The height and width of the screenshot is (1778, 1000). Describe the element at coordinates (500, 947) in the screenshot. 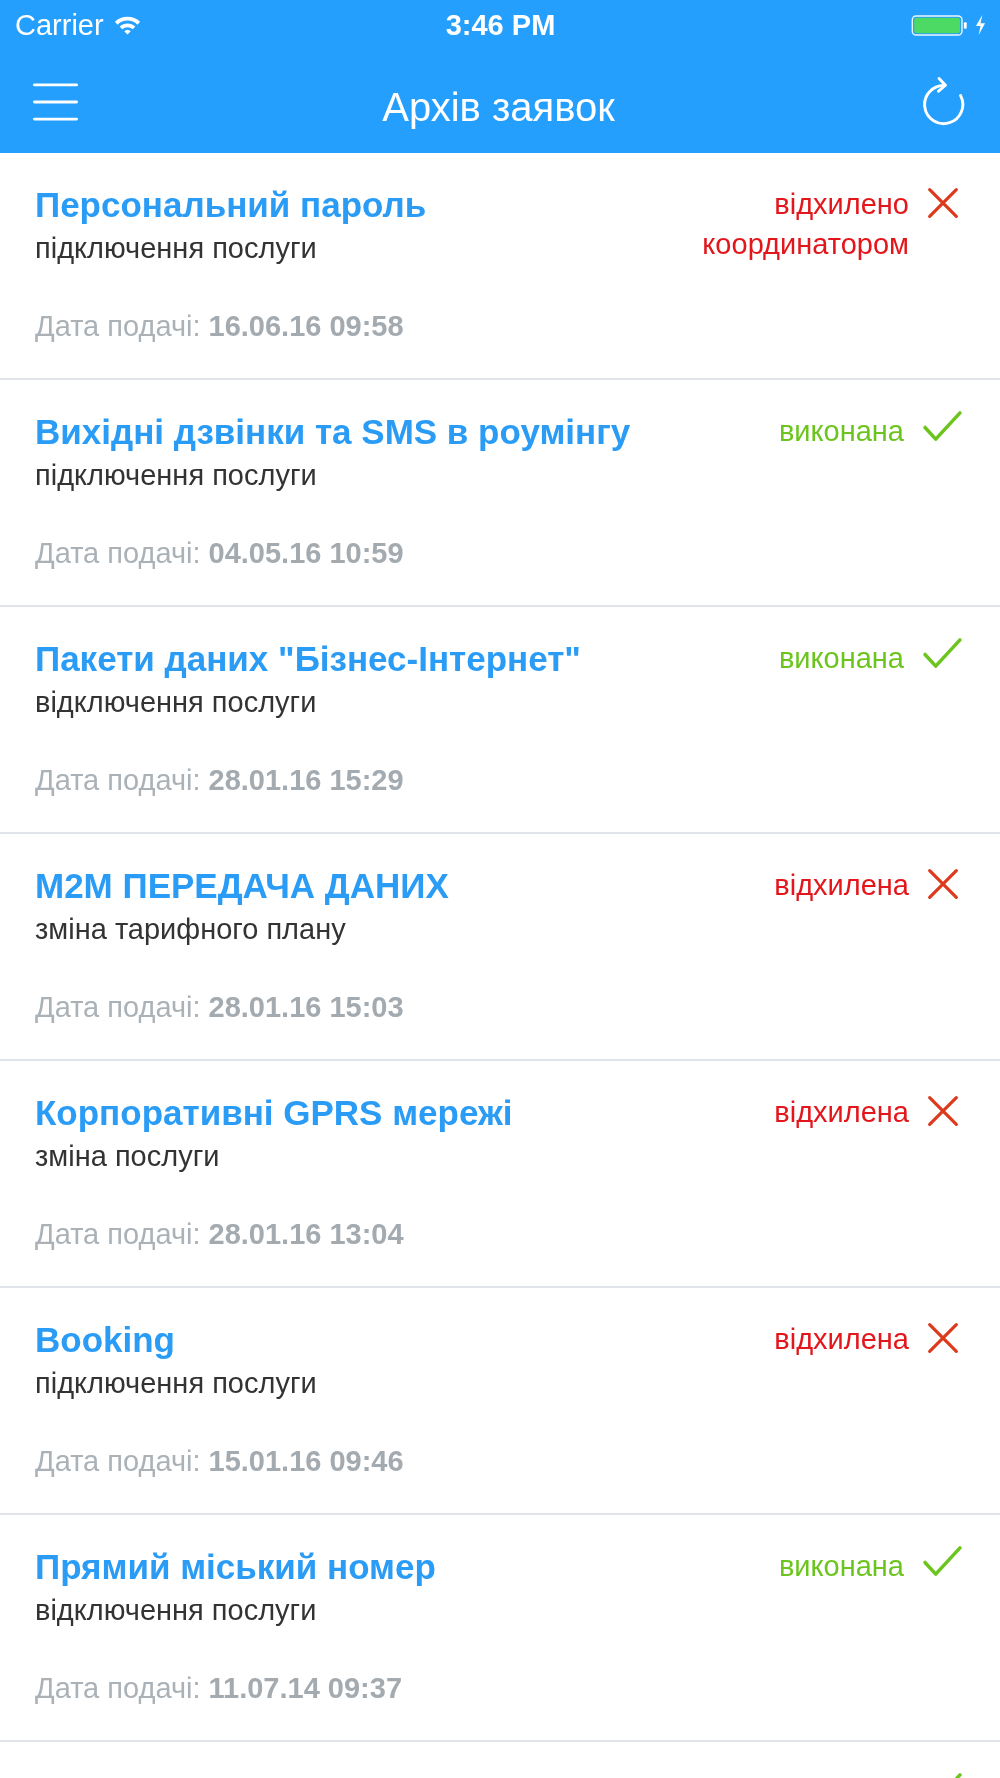

I see `request-row: М2М ПЕРЕДАЧА ДАНИХ зміна тарифного плану Дата подачі: 28.01.16 15:03 відхилена` at that location.